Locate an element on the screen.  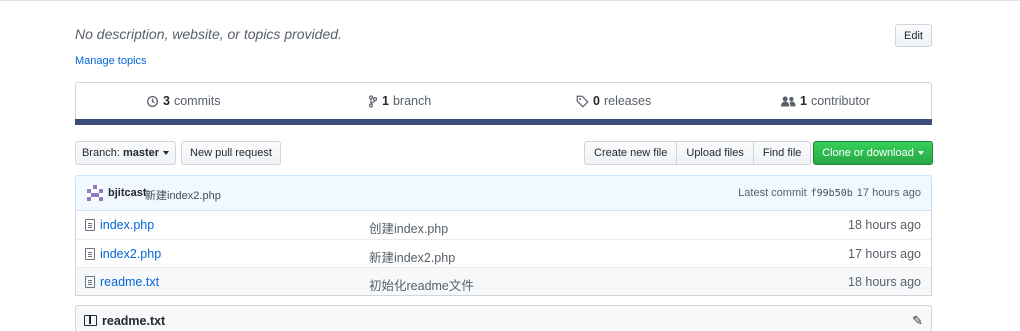
history-icon is located at coordinates (152, 101).